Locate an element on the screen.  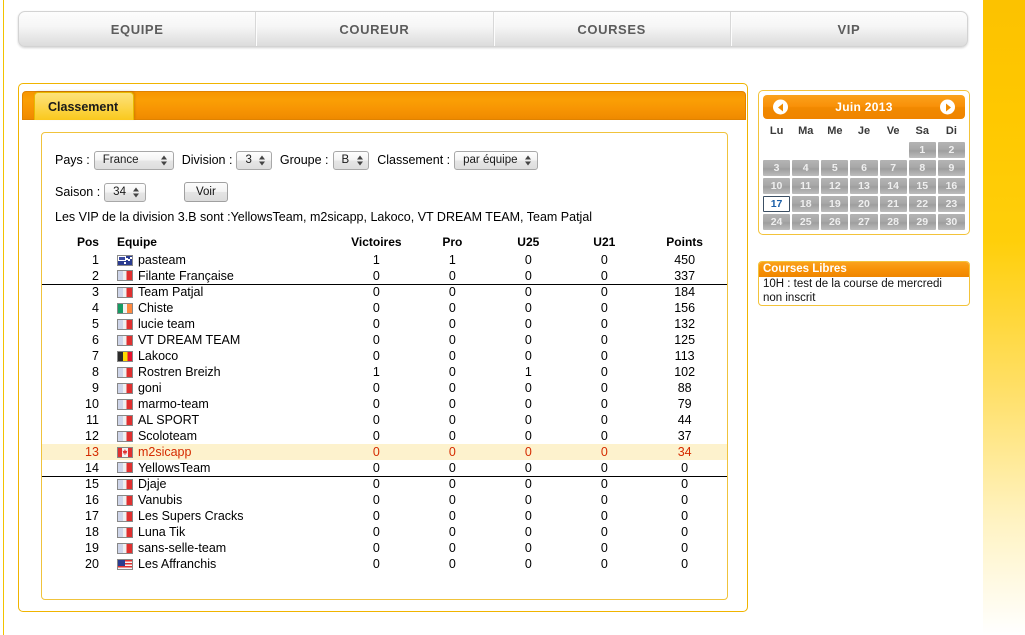
team-cell: Team Patjal is located at coordinates (227, 292).